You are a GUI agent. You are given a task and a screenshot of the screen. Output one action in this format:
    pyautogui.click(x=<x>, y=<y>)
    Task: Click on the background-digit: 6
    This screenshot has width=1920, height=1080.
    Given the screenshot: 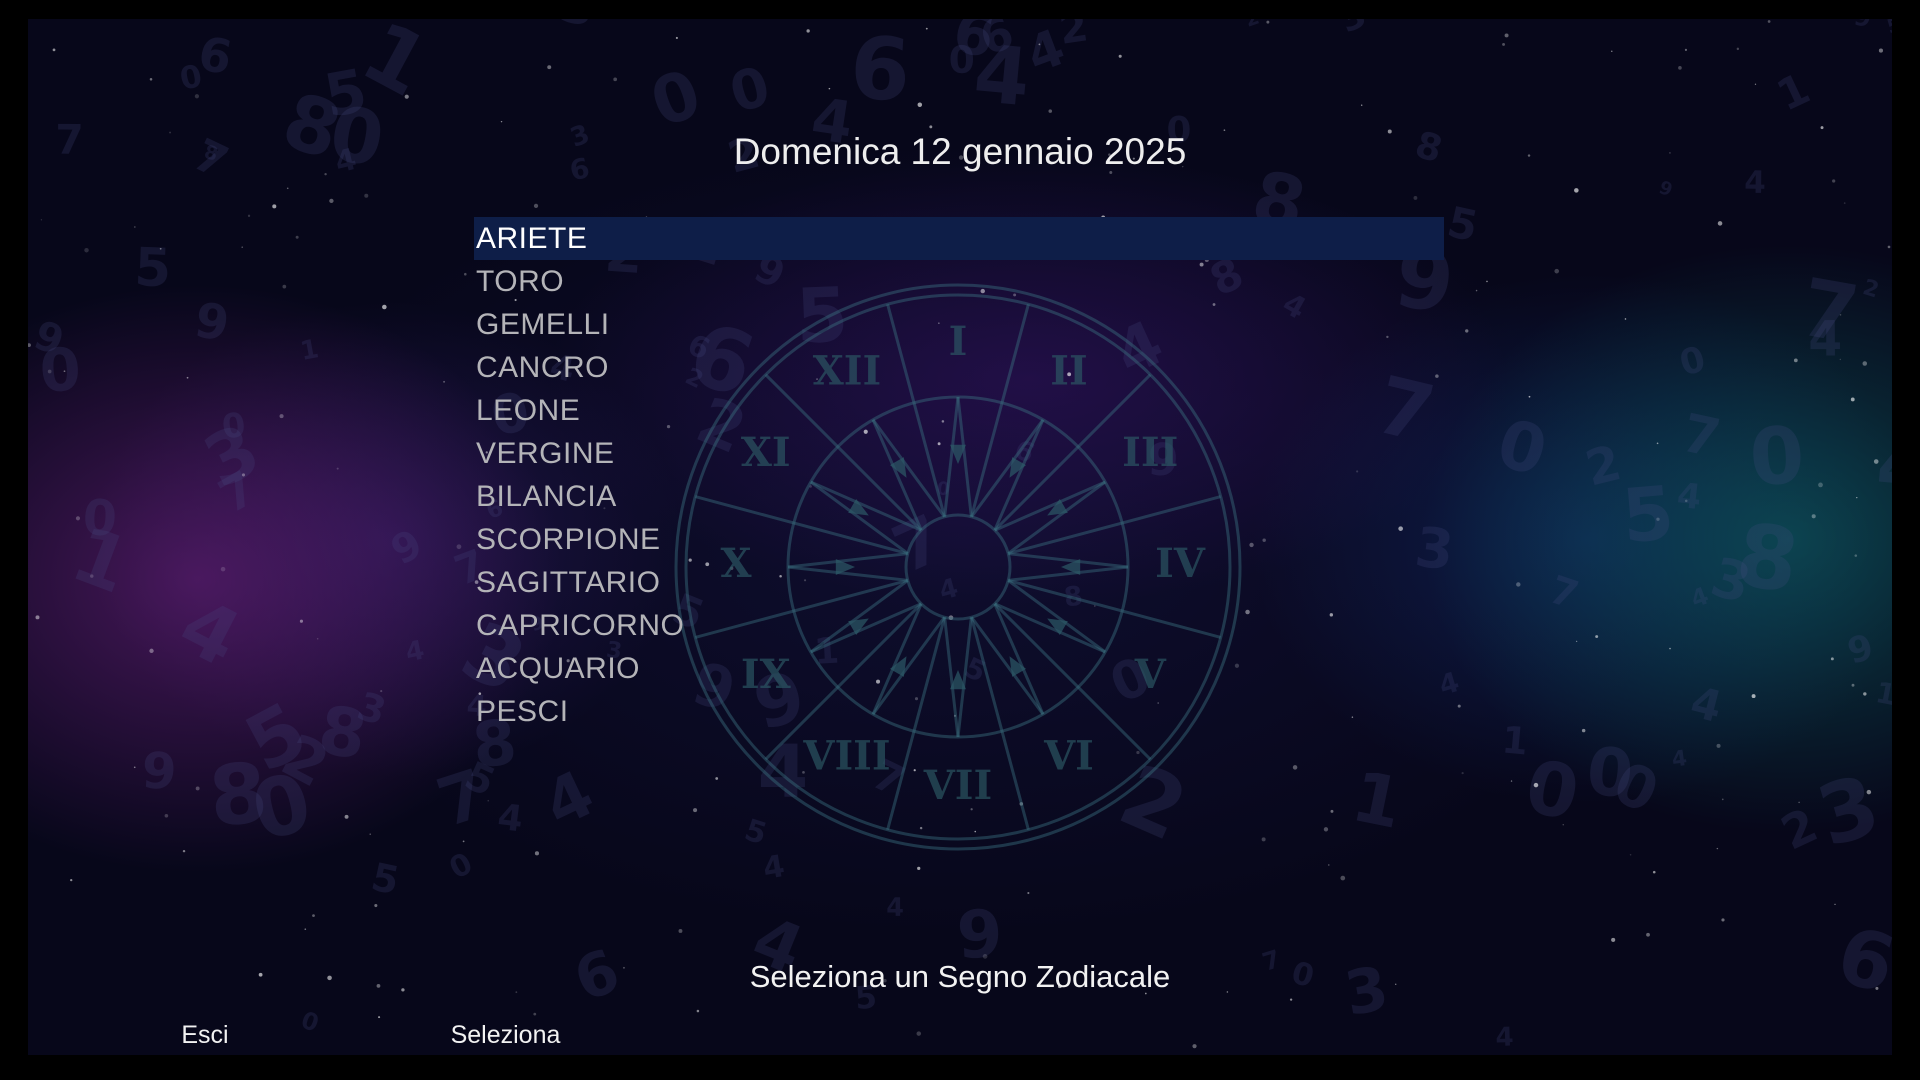 What is the action you would take?
    pyautogui.click(x=880, y=70)
    